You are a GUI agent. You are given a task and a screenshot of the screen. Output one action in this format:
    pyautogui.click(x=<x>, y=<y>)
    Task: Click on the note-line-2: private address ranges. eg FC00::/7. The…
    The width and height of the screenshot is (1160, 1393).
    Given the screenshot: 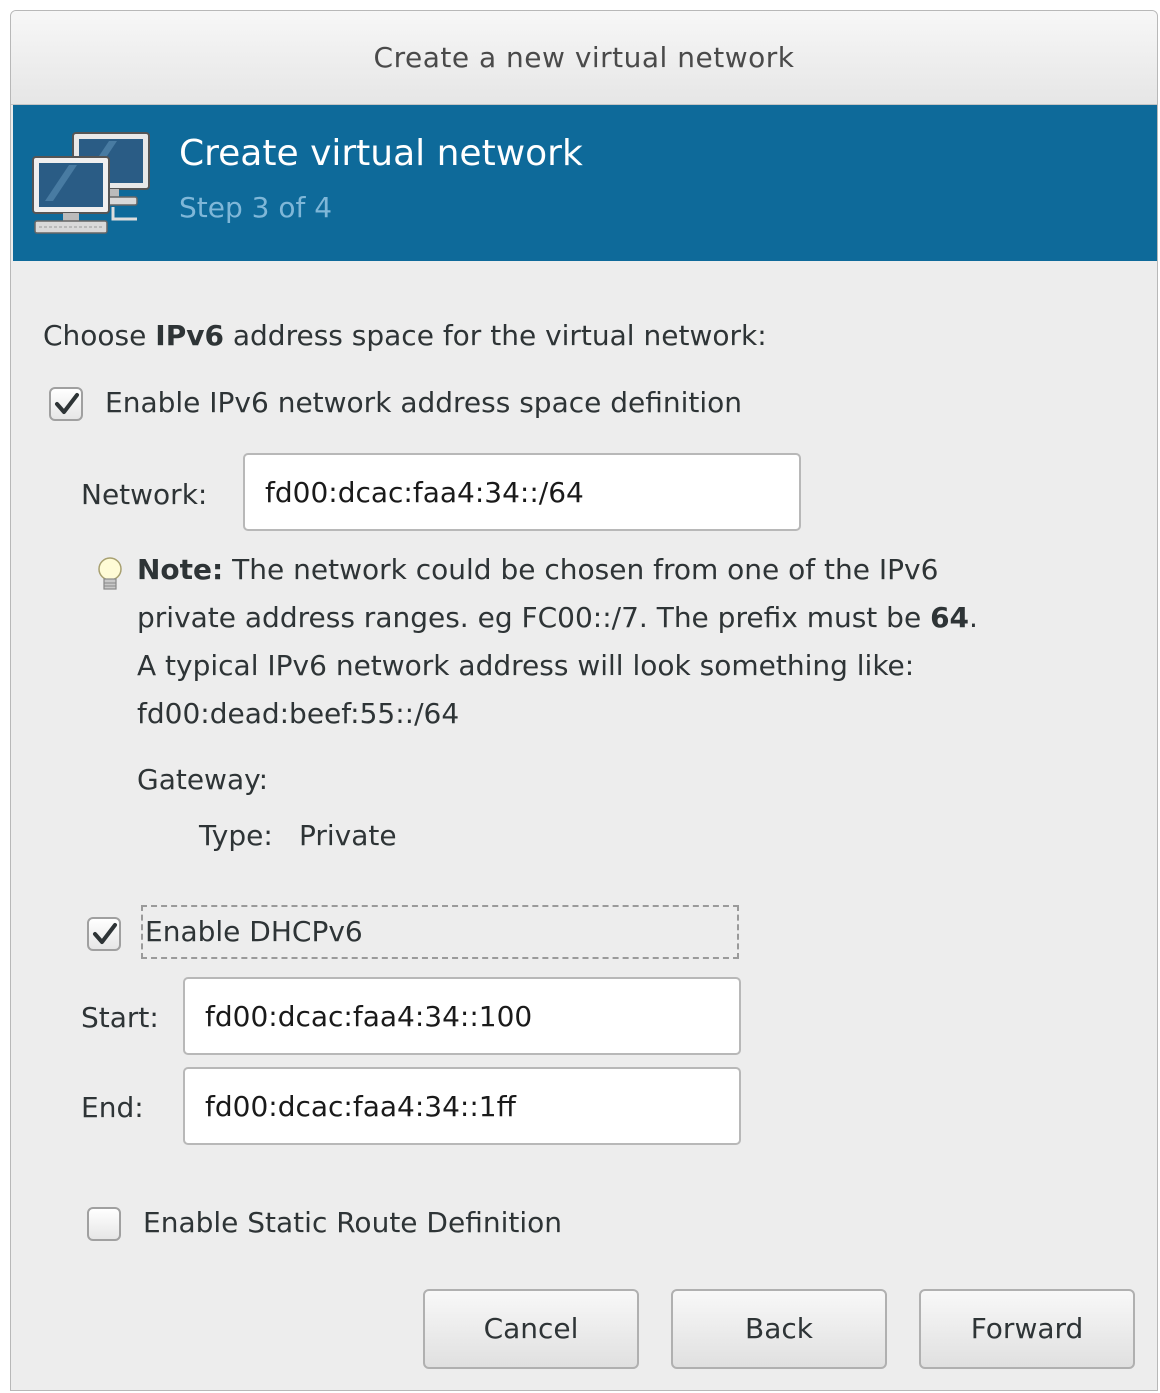 What is the action you would take?
    pyautogui.click(x=557, y=617)
    